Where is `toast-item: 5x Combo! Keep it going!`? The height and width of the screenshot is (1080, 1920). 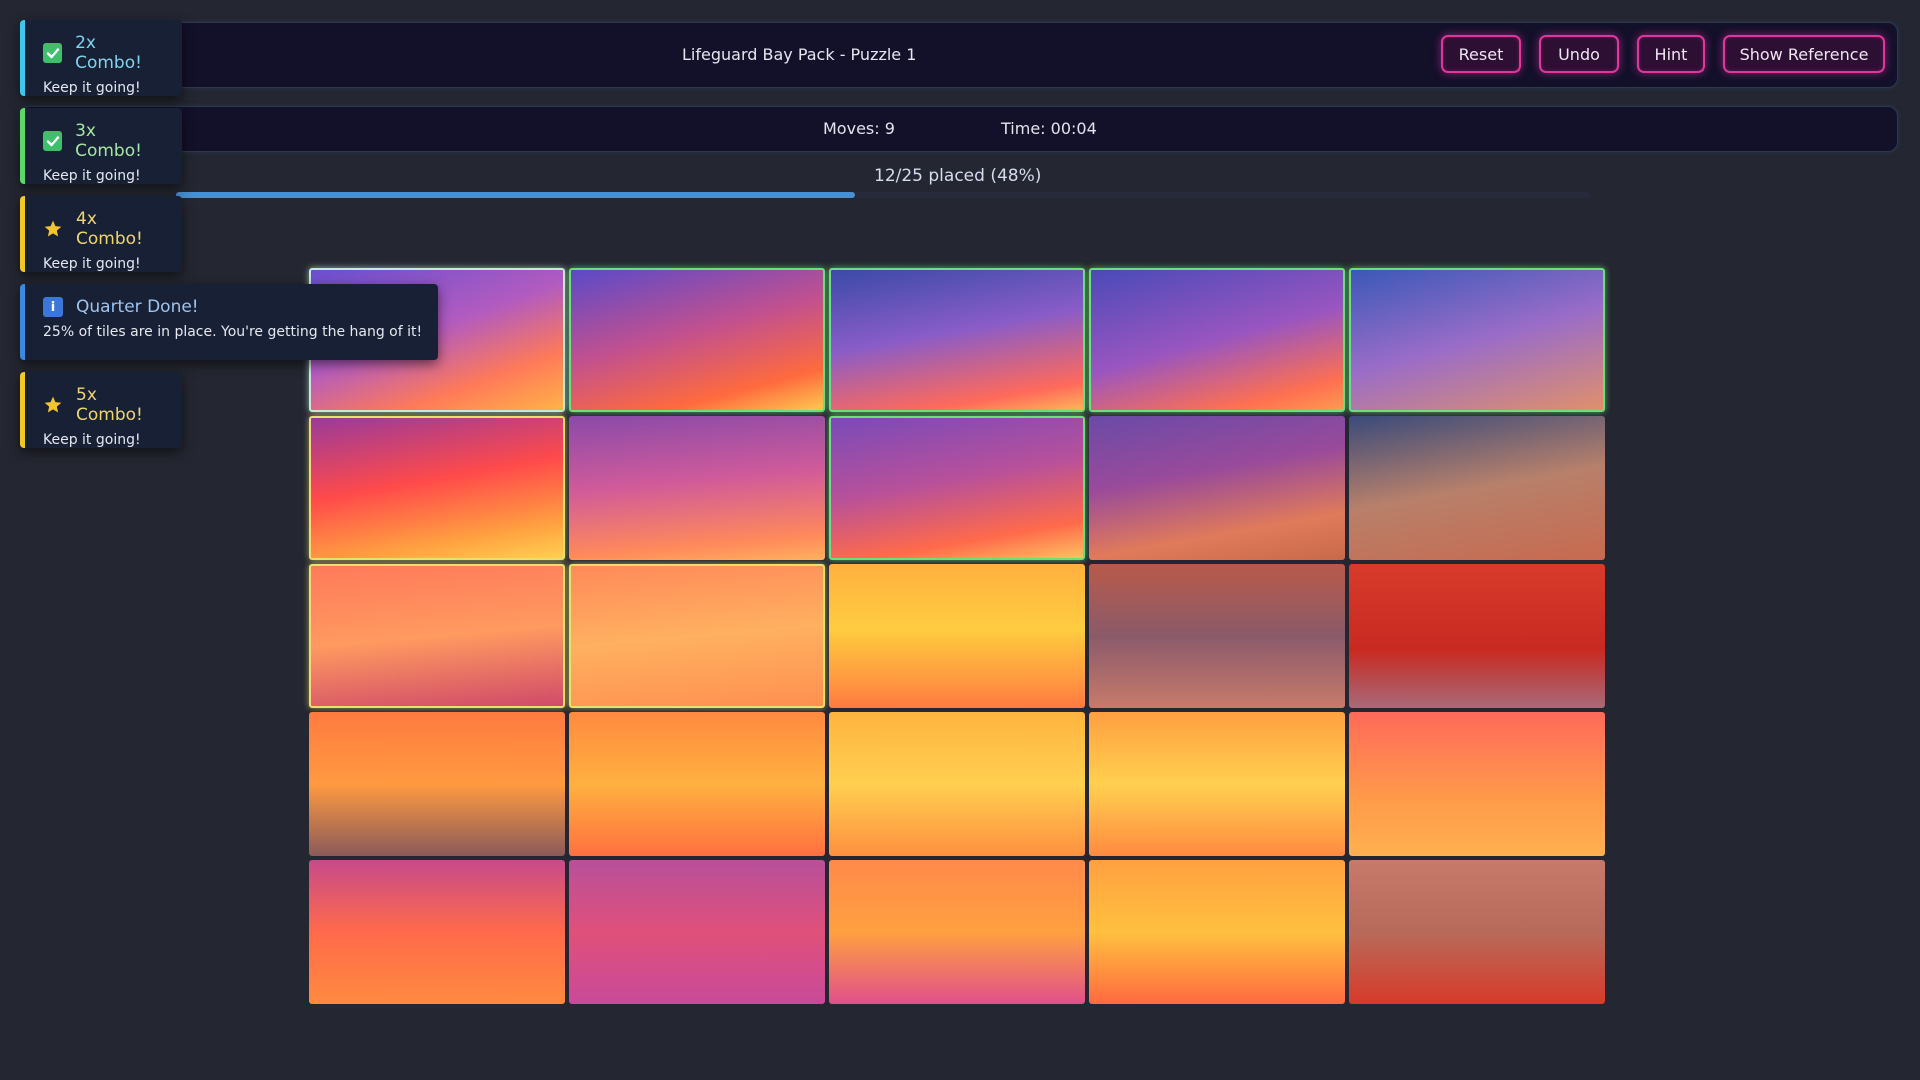 toast-item: 5x Combo! Keep it going! is located at coordinates (101, 410).